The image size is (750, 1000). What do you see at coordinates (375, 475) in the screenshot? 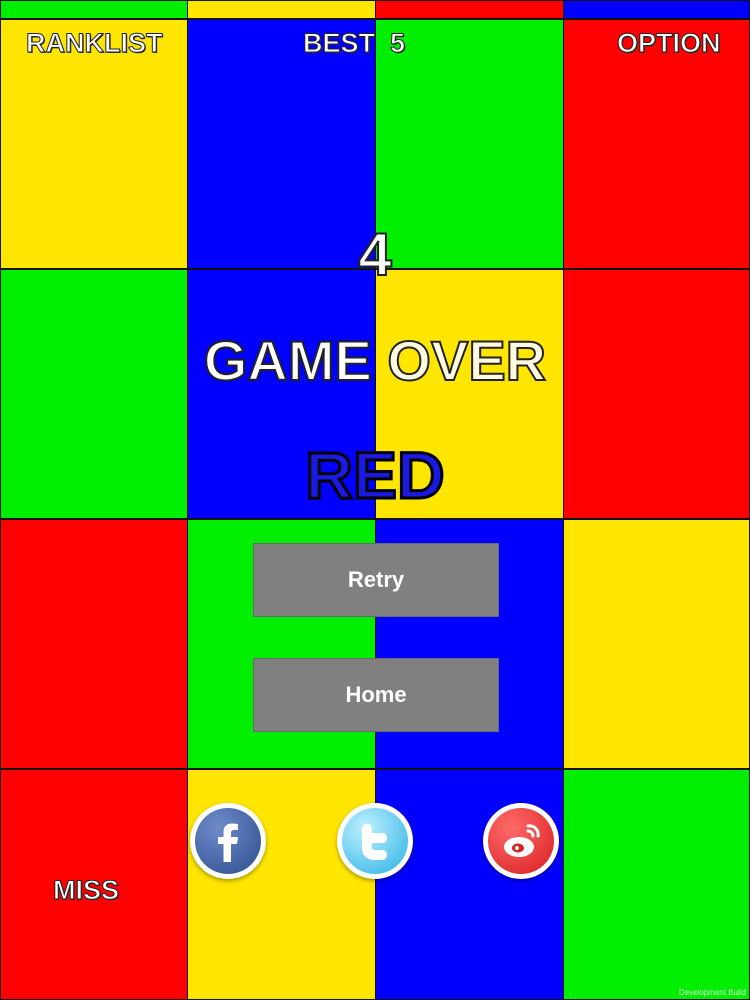
I see `target-color-word: RED` at bounding box center [375, 475].